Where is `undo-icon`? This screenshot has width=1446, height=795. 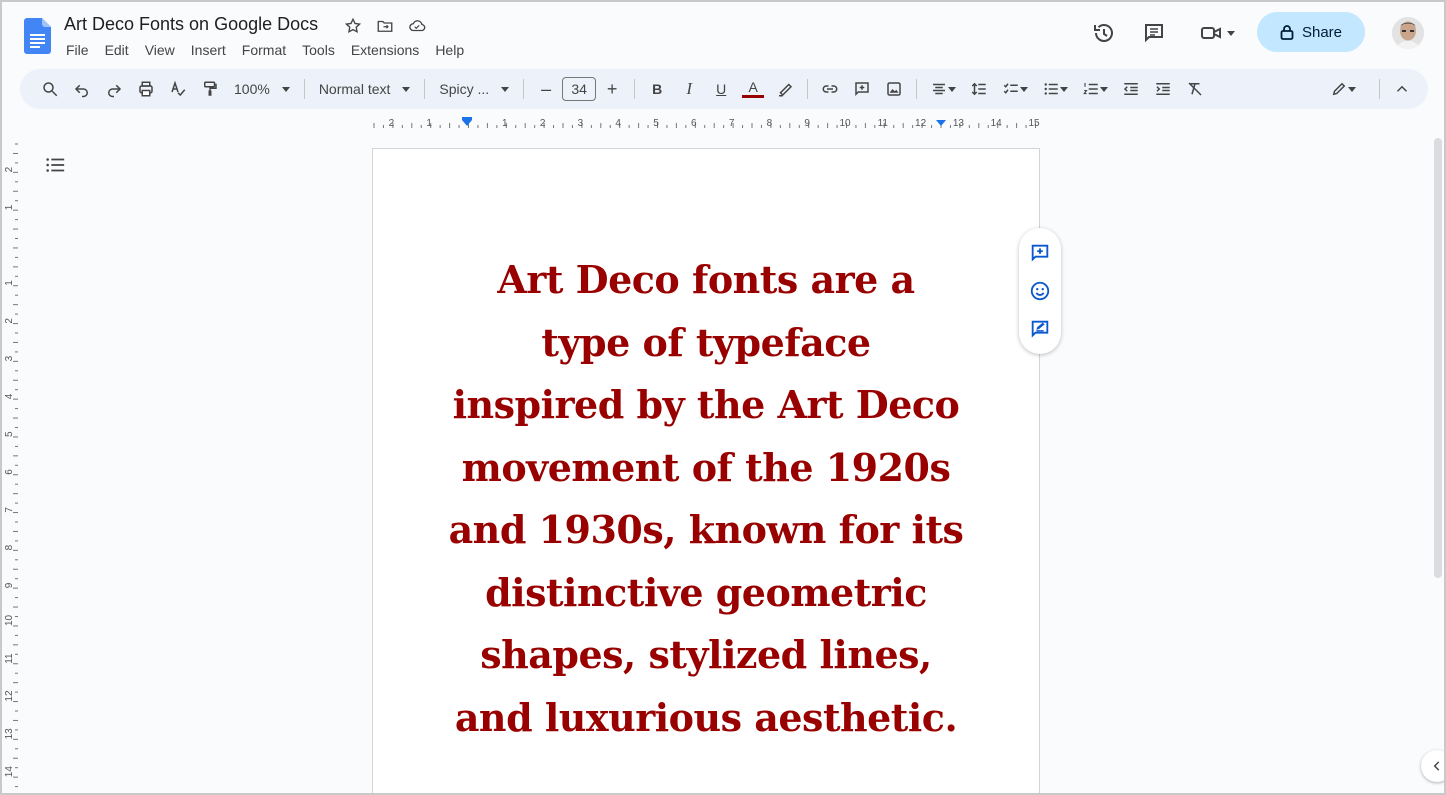 undo-icon is located at coordinates (82, 89).